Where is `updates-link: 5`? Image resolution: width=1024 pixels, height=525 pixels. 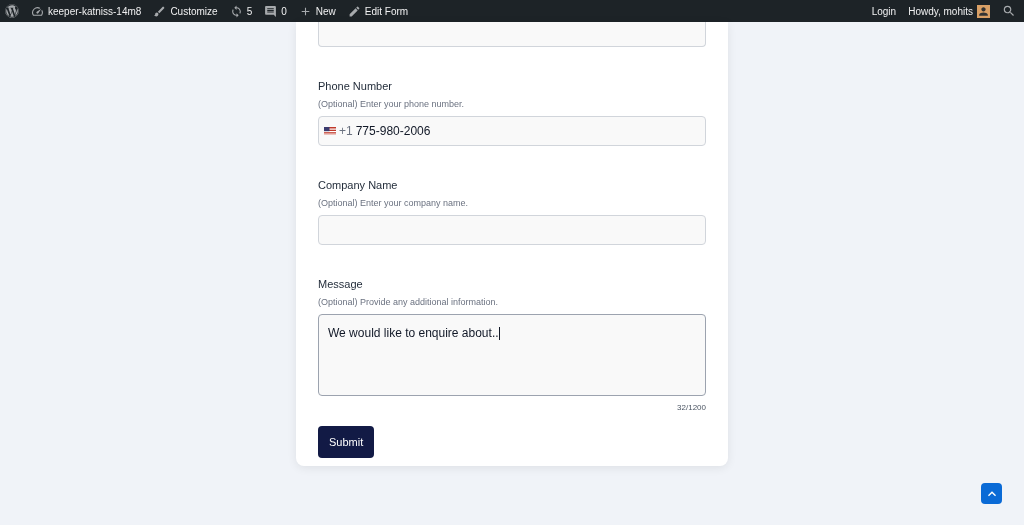
updates-link: 5 is located at coordinates (241, 11).